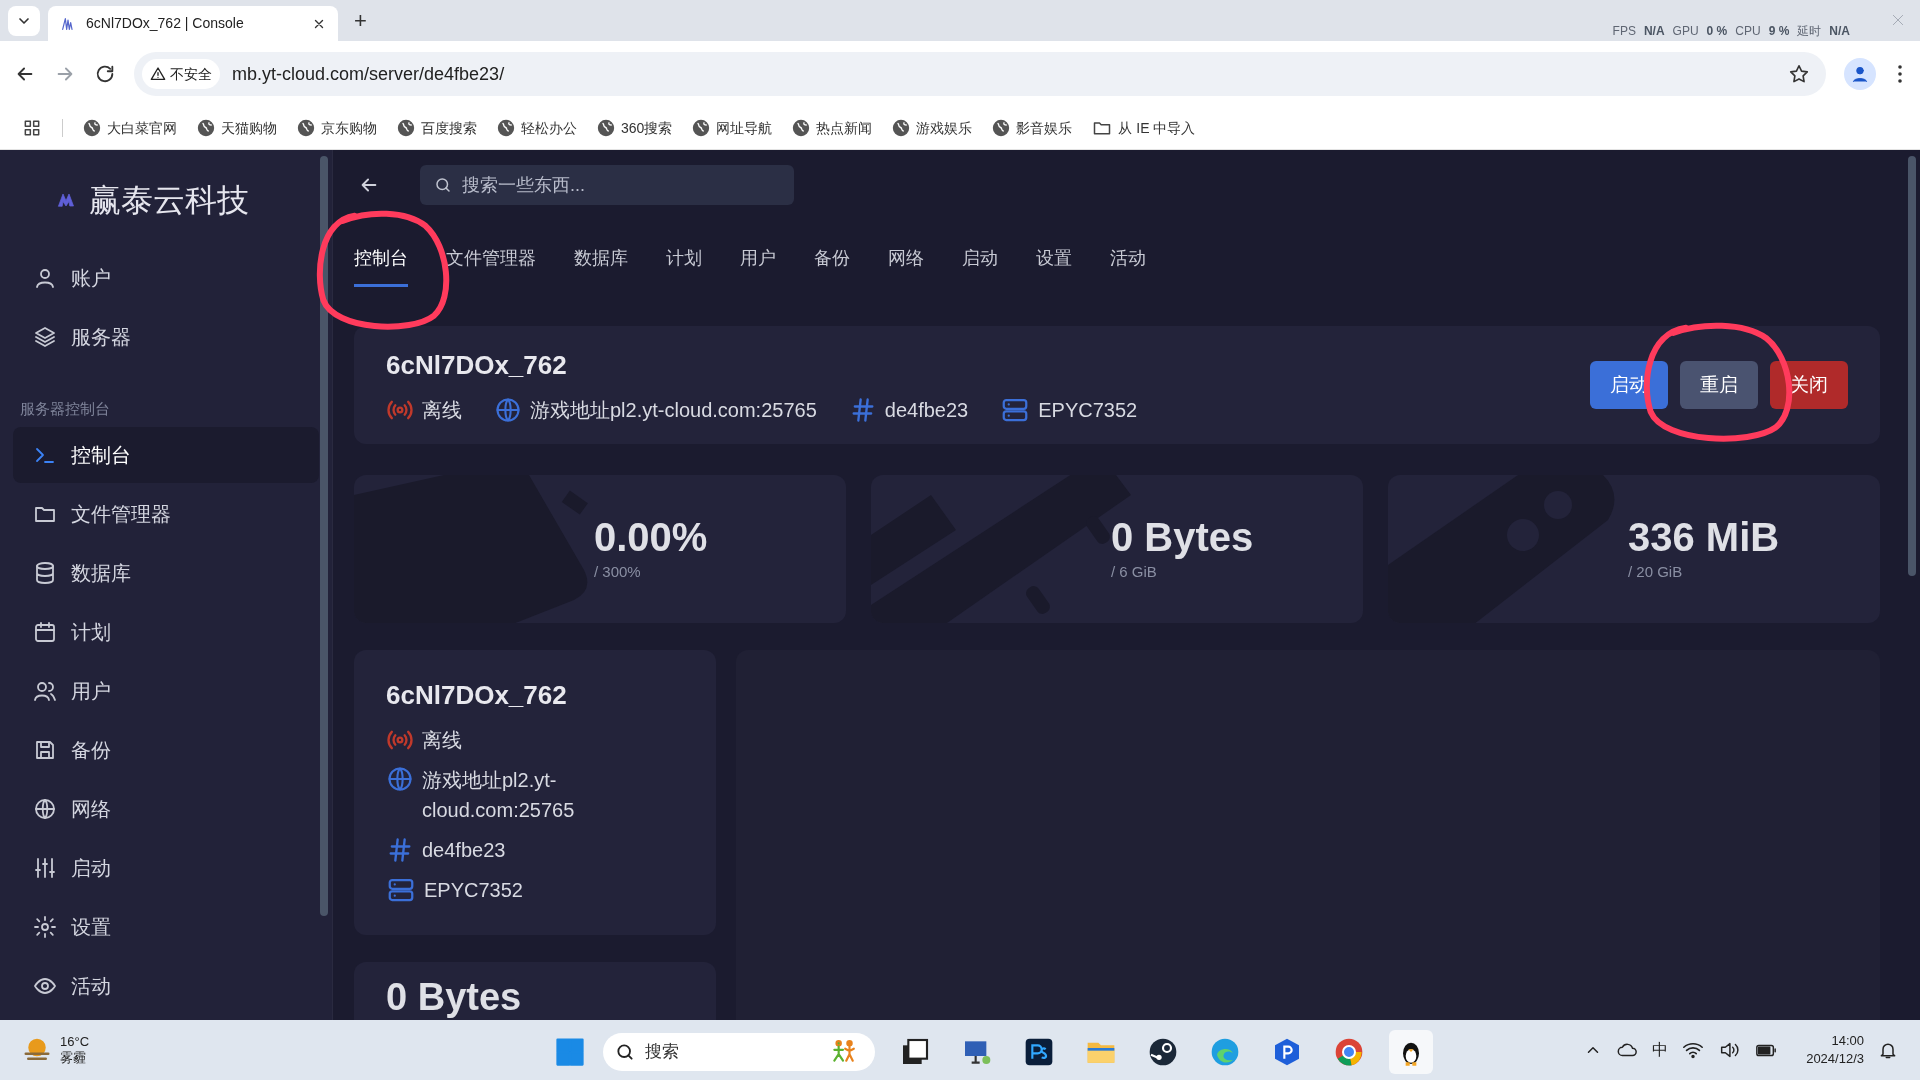 The height and width of the screenshot is (1080, 1920). I want to click on sidebar-item: 用户, so click(166, 690).